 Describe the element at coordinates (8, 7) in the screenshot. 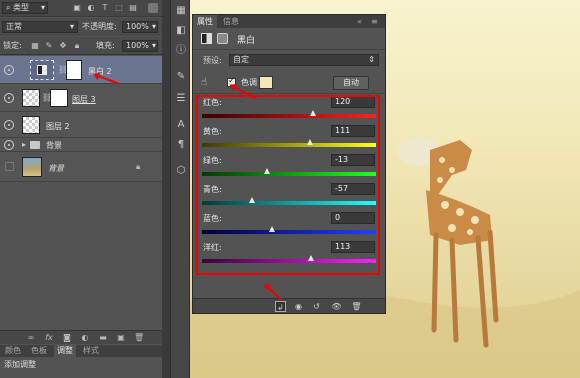

I see `search-icon: ⌕` at that location.